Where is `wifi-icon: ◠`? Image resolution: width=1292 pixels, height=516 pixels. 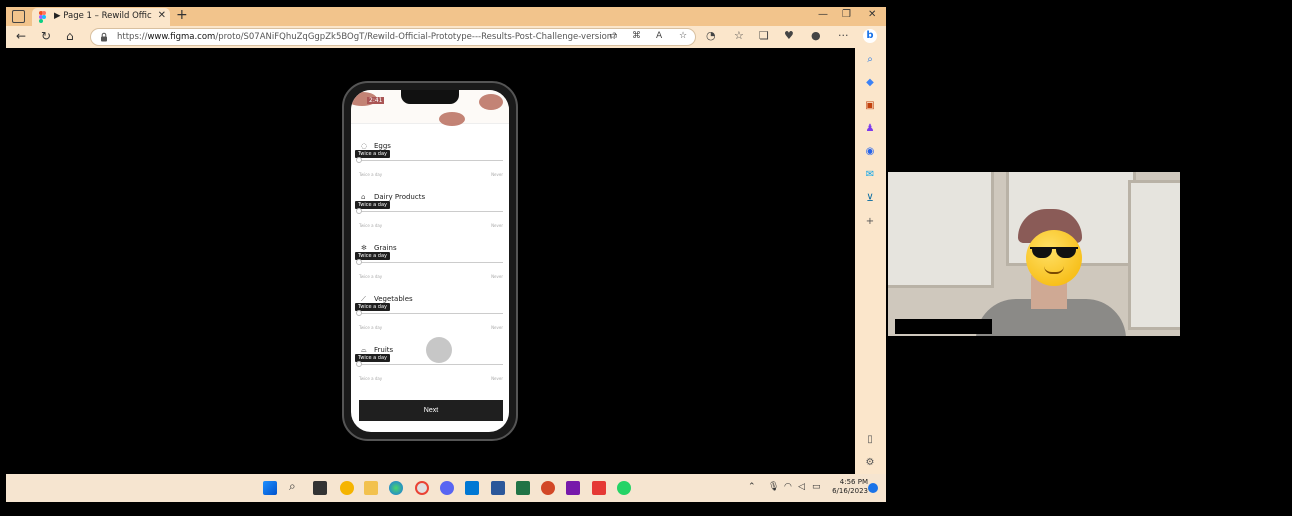
wifi-icon: ◠ is located at coordinates (788, 487).